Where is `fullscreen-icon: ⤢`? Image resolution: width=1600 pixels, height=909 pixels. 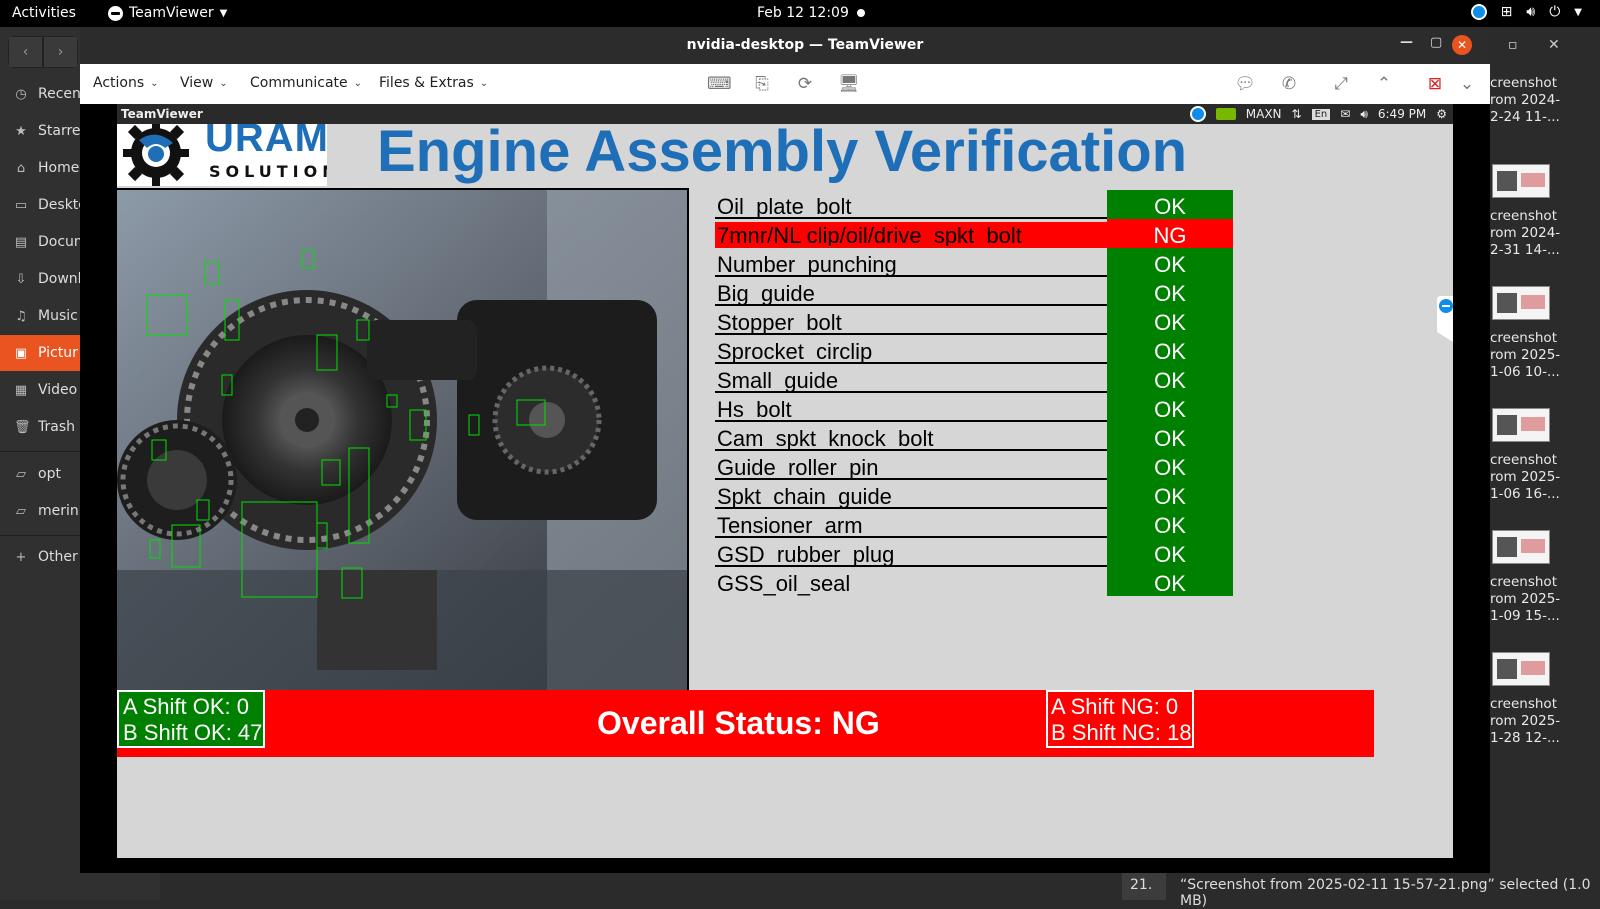 fullscreen-icon: ⤢ is located at coordinates (1341, 84).